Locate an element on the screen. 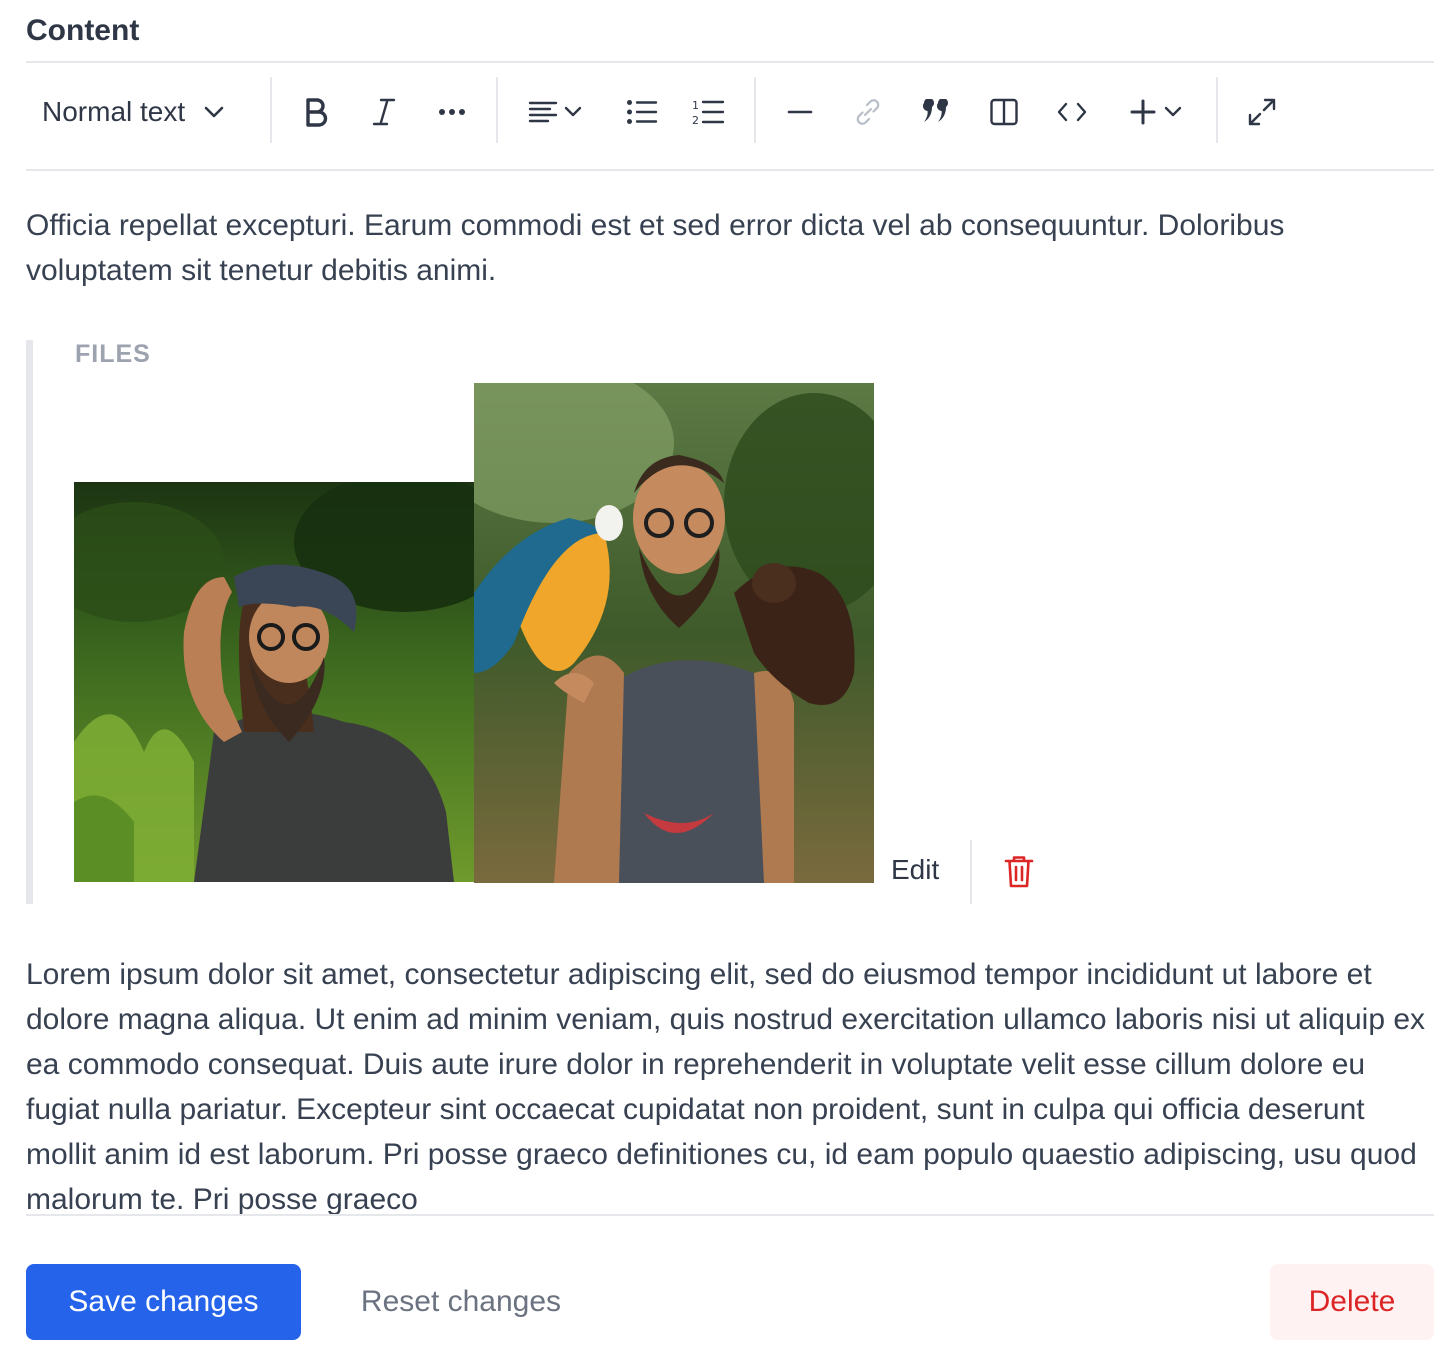 This screenshot has height=1372, width=1456. plus-icon is located at coordinates (1143, 112).